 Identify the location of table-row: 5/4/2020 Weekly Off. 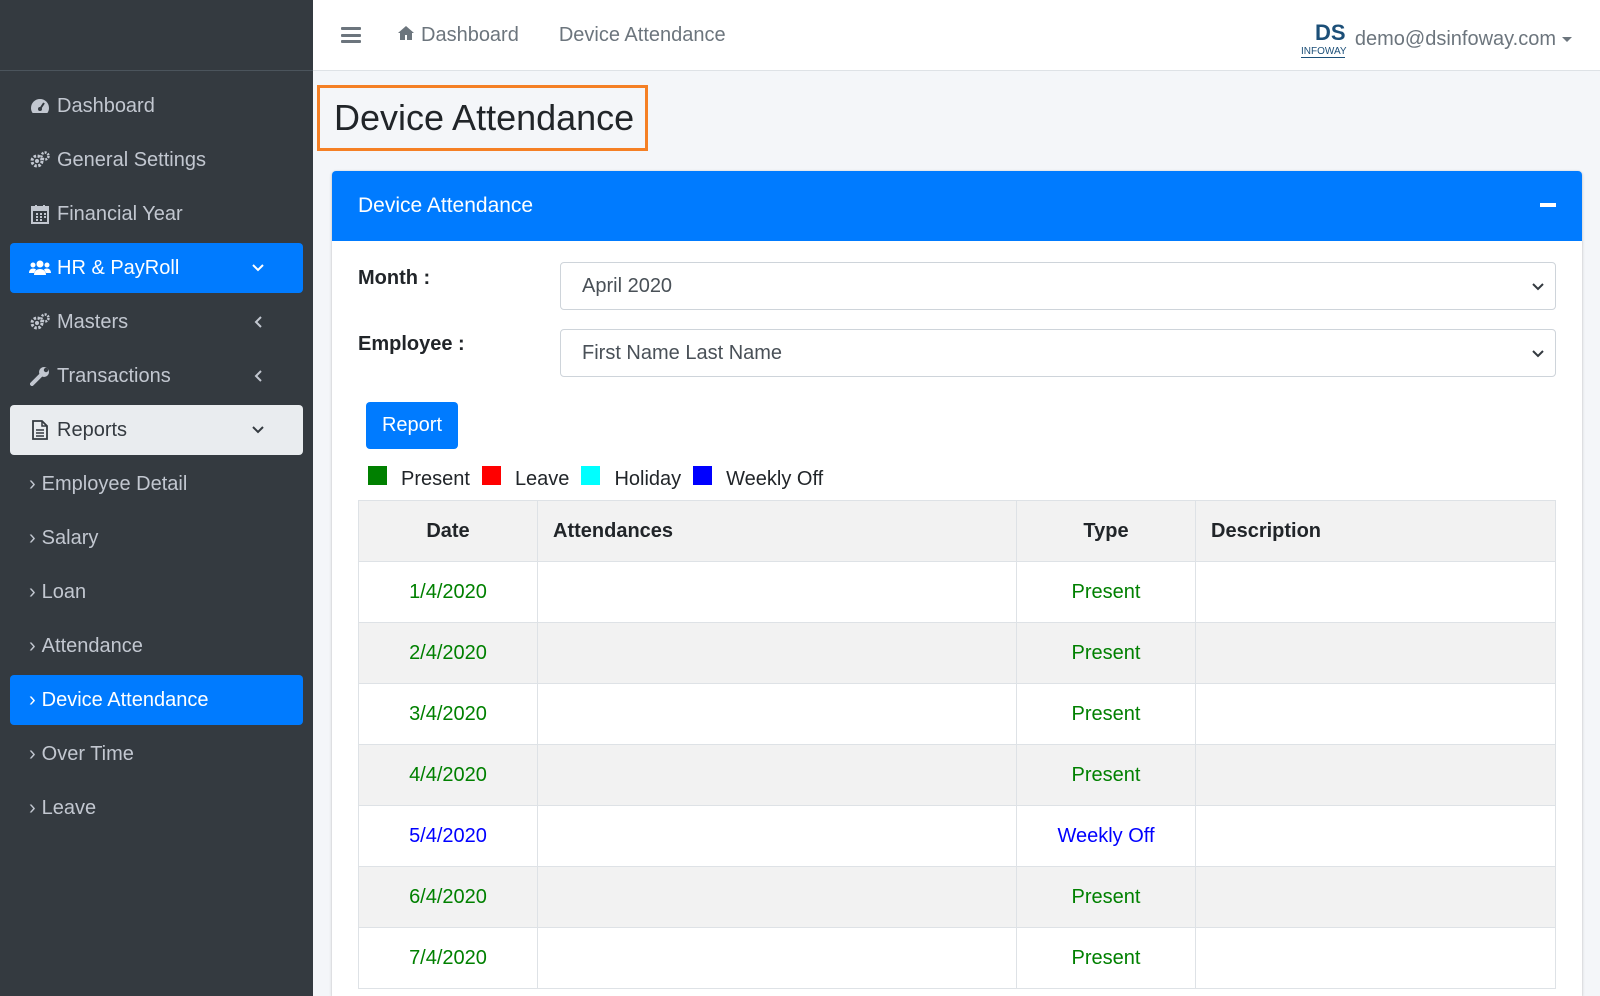
(957, 836).